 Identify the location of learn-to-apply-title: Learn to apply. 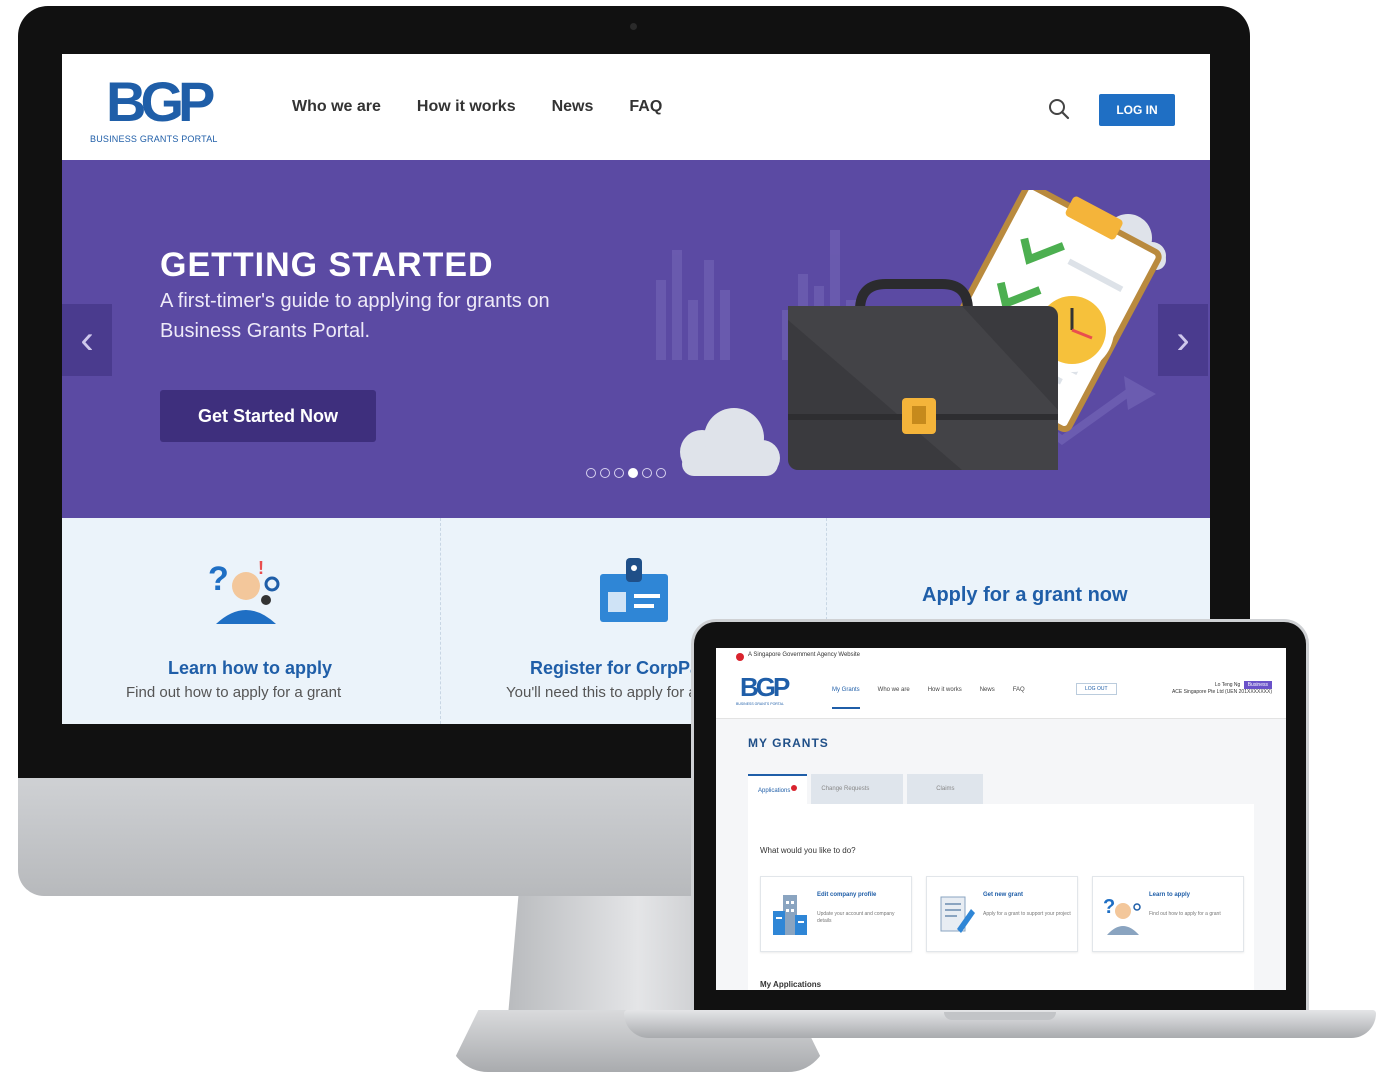
(1170, 895).